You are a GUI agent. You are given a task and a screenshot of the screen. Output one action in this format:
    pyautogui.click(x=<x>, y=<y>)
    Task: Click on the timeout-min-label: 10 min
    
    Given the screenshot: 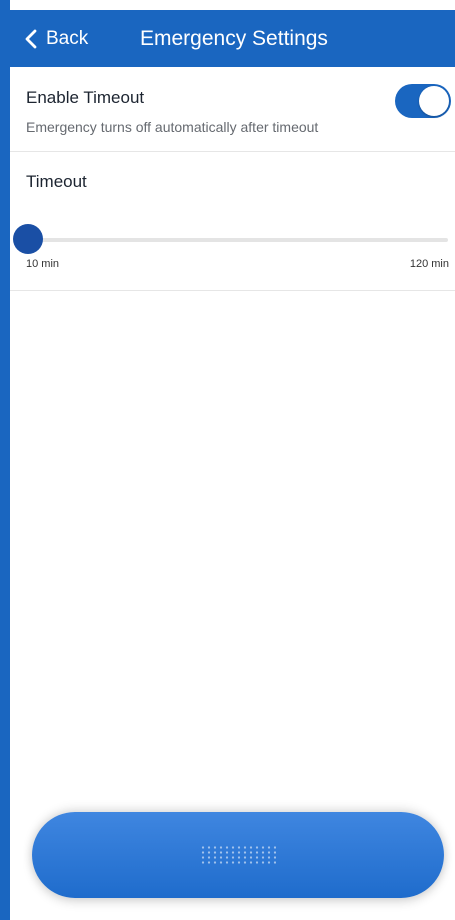 What is the action you would take?
    pyautogui.click(x=43, y=264)
    